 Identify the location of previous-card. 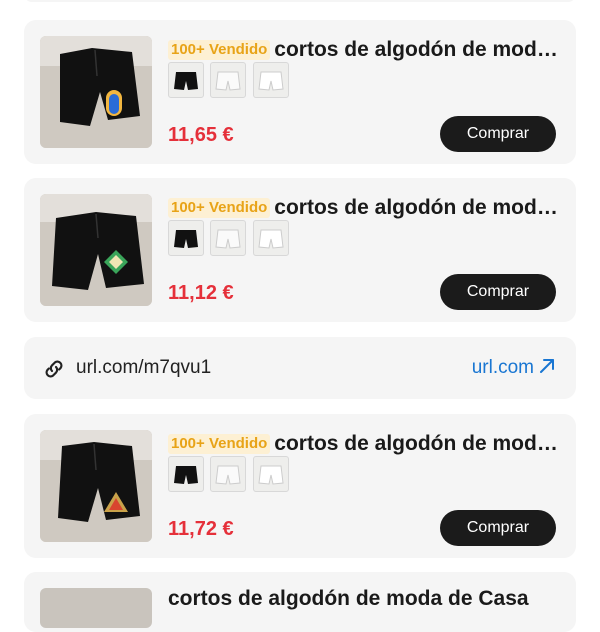
(300, 1).